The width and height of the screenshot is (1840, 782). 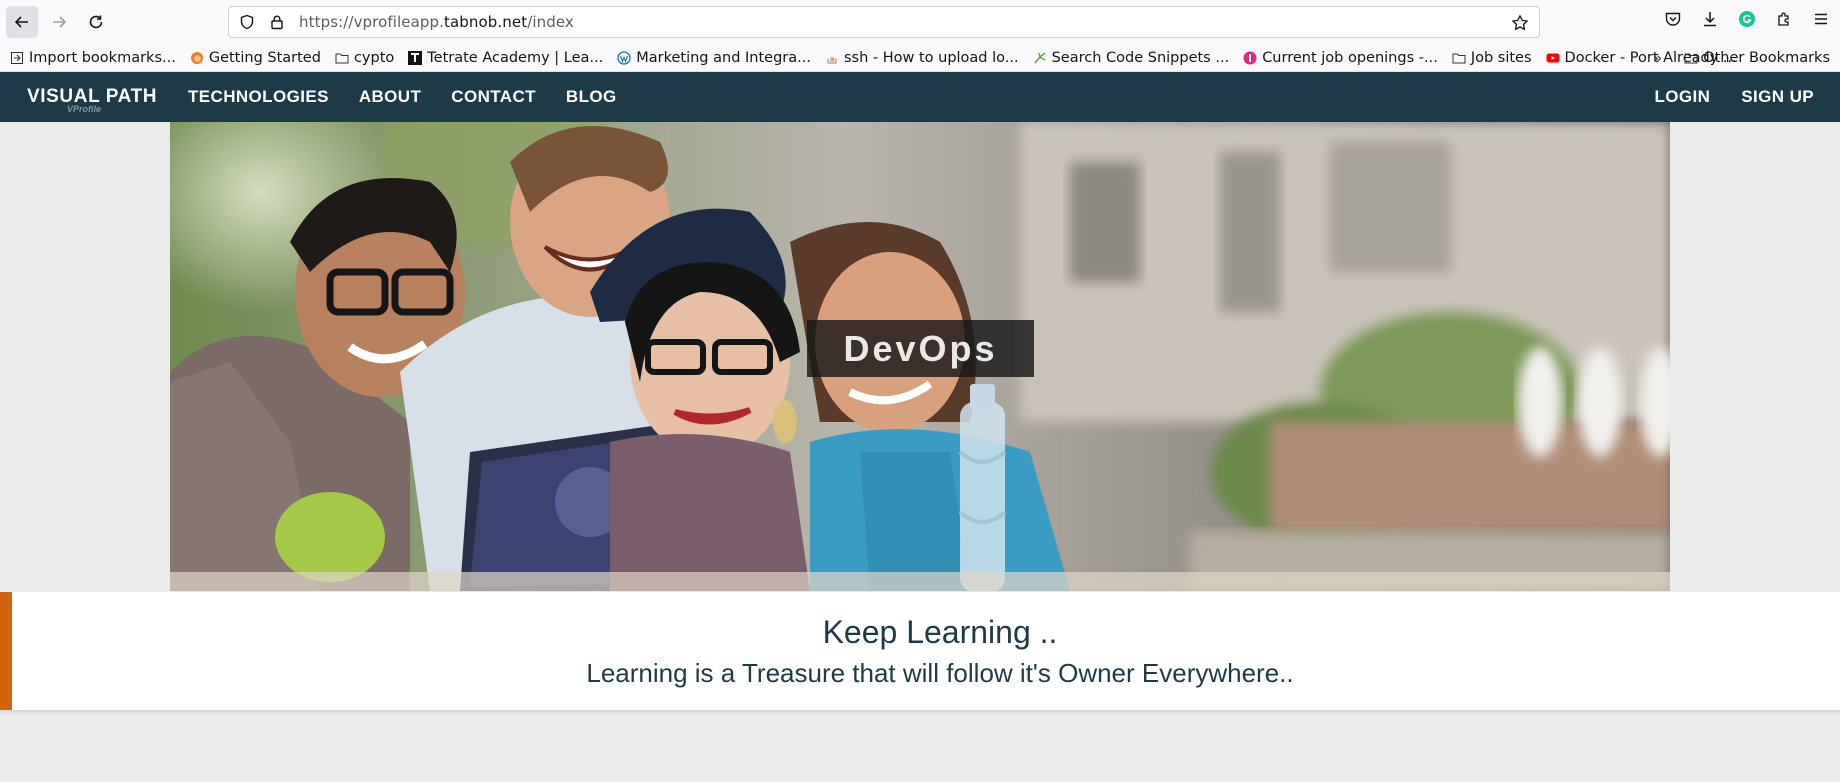 What do you see at coordinates (1040, 58) in the screenshot?
I see `snippet-icon` at bounding box center [1040, 58].